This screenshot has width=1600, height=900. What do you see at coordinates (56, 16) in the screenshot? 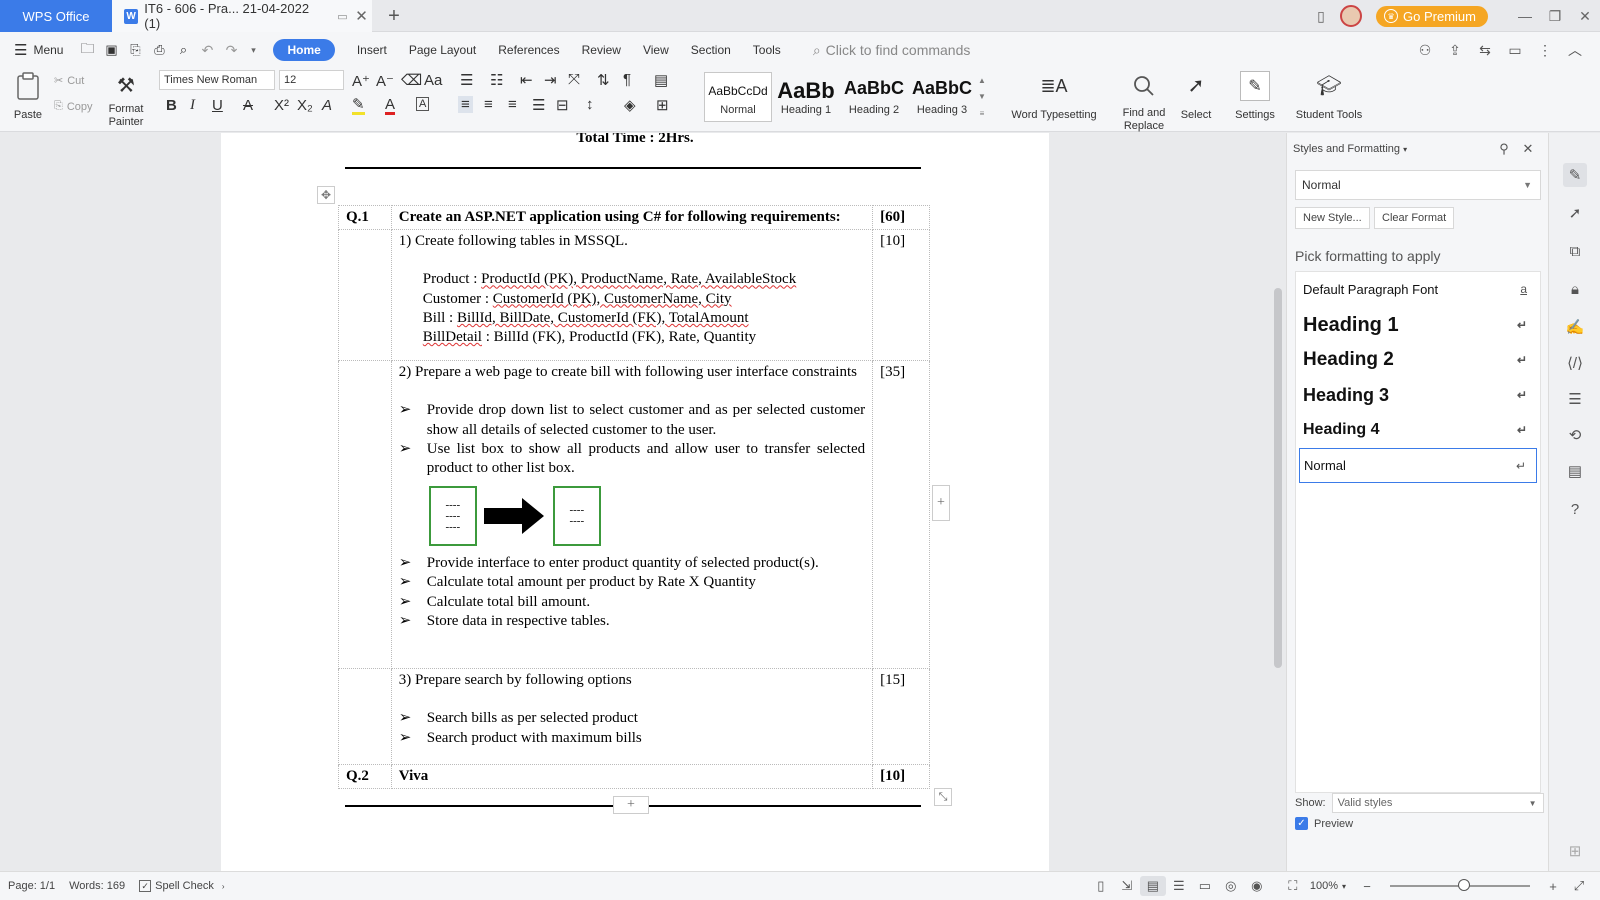
I see `wps-office-tab: WPS Office` at bounding box center [56, 16].